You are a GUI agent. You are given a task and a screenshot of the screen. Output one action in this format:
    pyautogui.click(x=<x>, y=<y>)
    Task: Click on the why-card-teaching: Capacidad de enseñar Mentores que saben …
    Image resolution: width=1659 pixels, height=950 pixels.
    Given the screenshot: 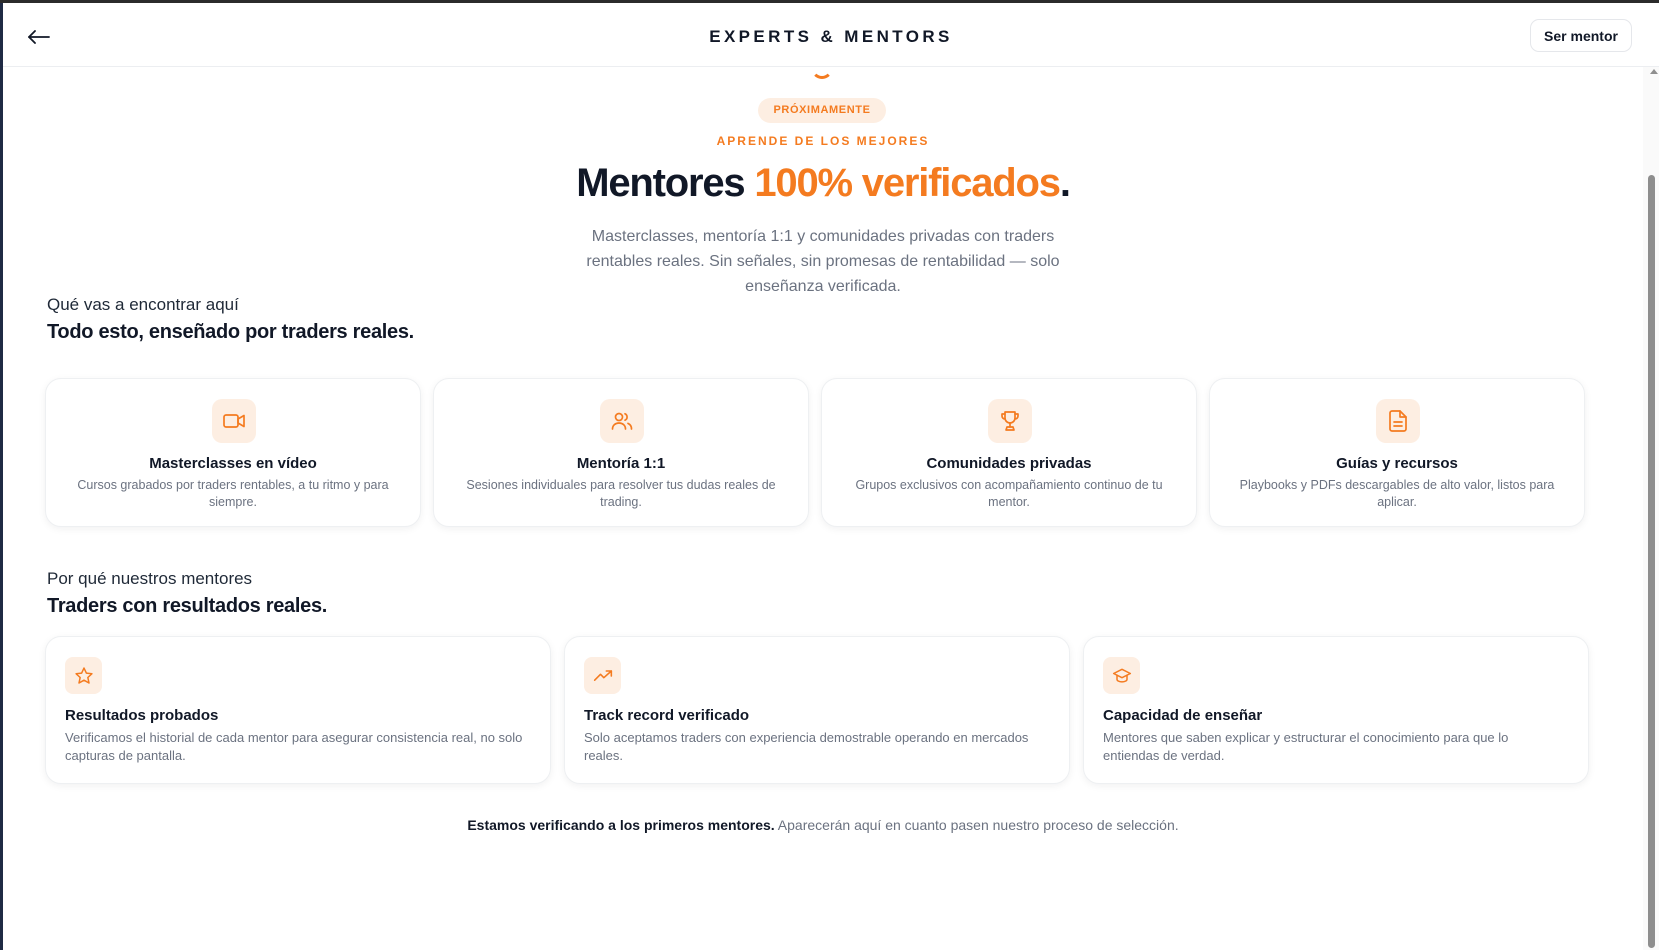 What is the action you would take?
    pyautogui.click(x=1336, y=710)
    